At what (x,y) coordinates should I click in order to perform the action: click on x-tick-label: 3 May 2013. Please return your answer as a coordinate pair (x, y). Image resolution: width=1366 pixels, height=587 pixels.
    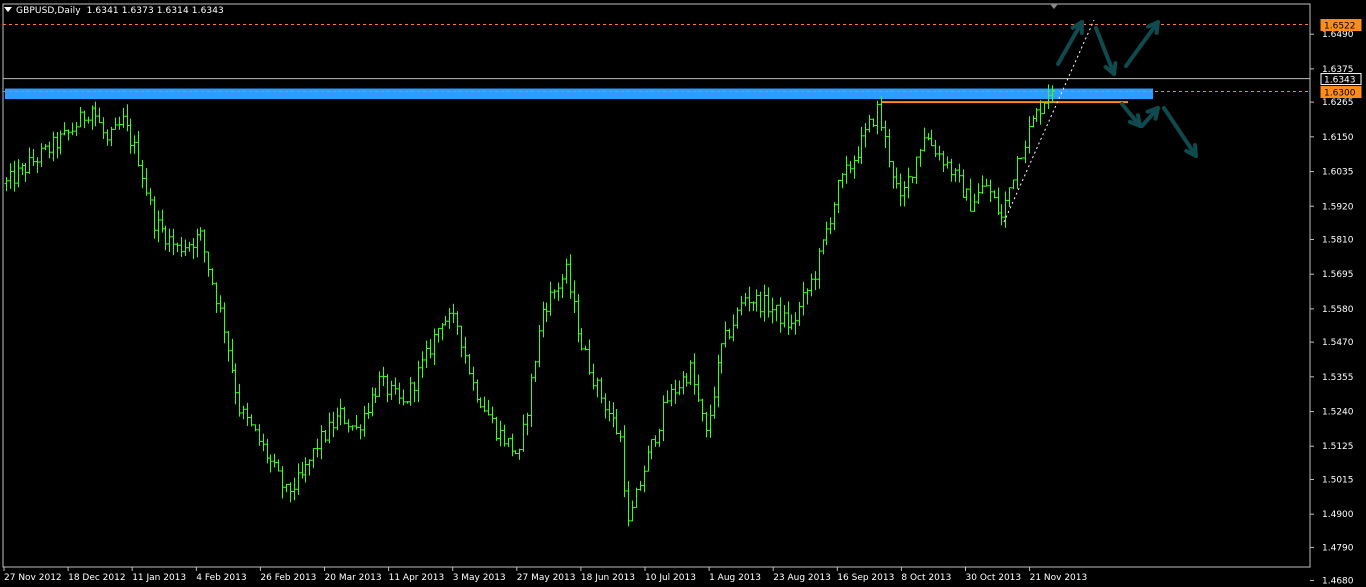
    Looking at the image, I should click on (479, 578).